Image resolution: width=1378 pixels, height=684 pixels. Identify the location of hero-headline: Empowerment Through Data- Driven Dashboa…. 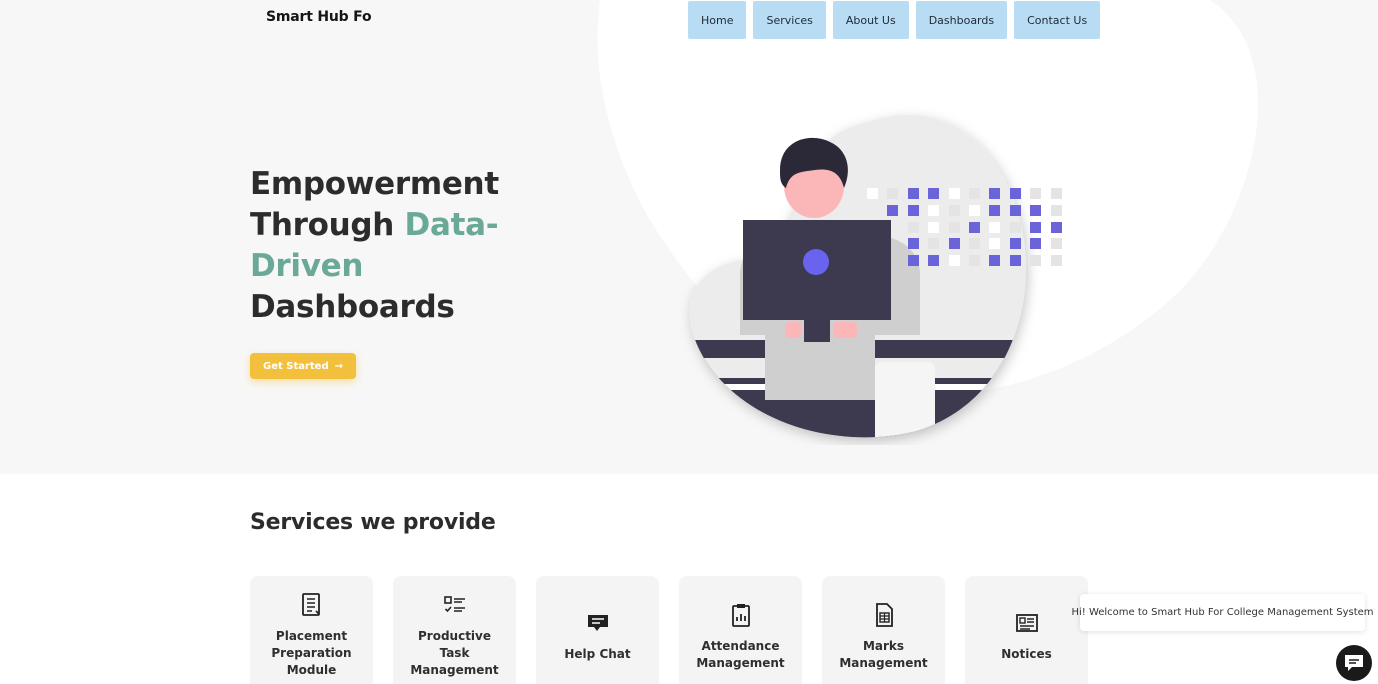
(430, 246).